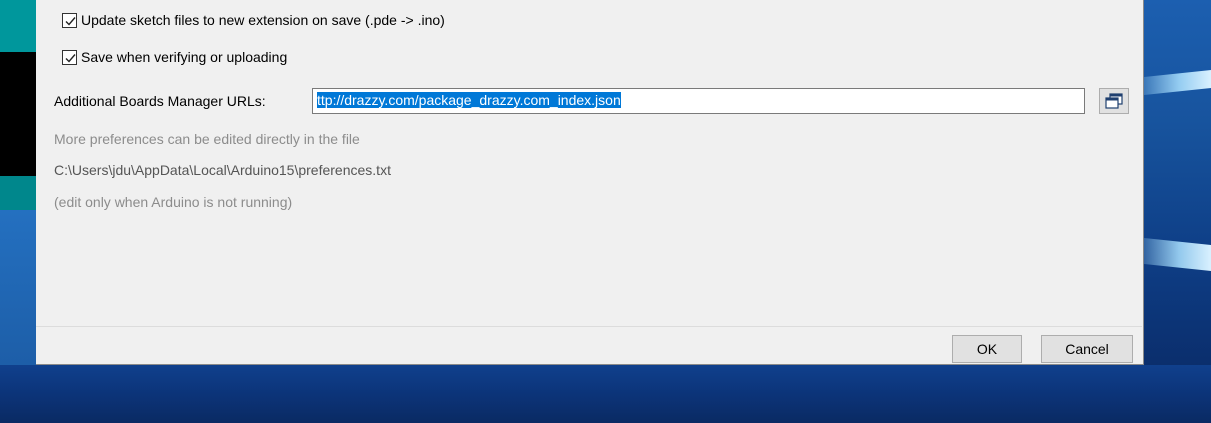 This screenshot has width=1211, height=423. Describe the element at coordinates (589, 345) in the screenshot. I see `dialog-button-bar: OK Cancel` at that location.